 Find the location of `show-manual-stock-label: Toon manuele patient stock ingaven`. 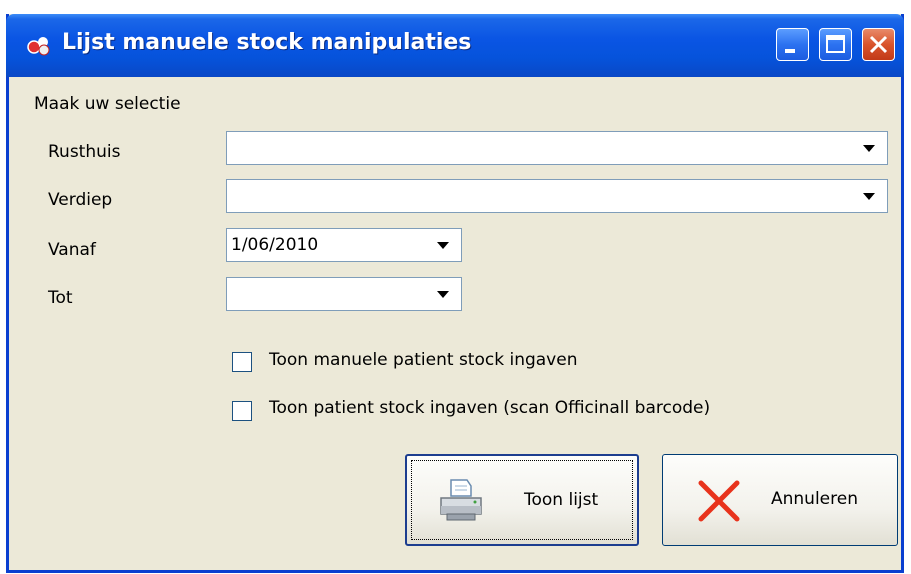

show-manual-stock-label: Toon manuele patient stock ingaven is located at coordinates (423, 360).